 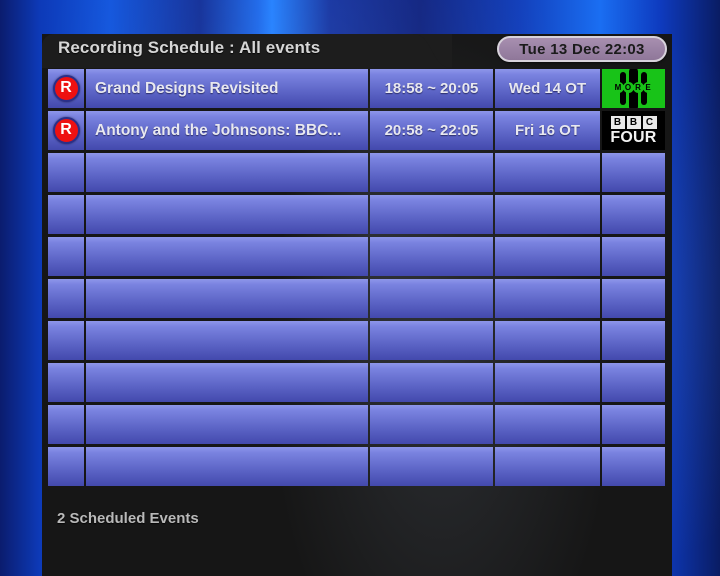 I want to click on clock-text: Tue 13 Dec 22:03, so click(x=582, y=49).